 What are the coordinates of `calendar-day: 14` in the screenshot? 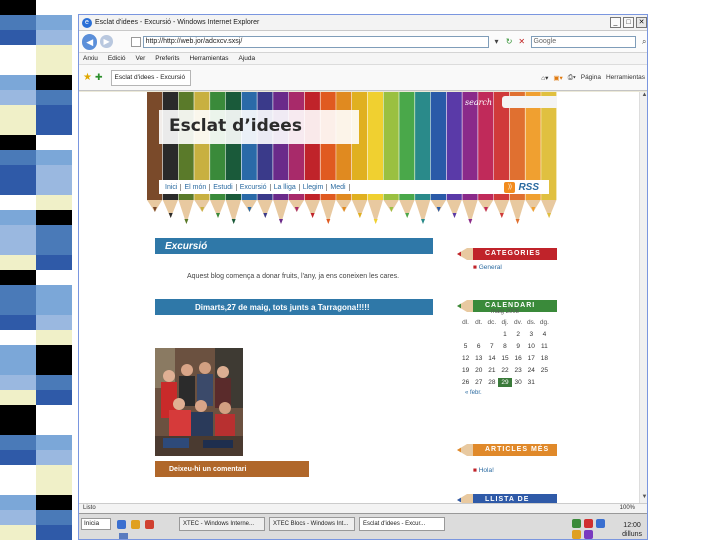 It's located at (491, 358).